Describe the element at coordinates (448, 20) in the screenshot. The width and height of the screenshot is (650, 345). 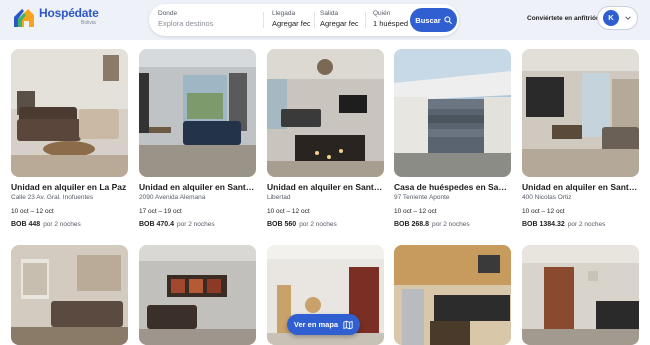
I see `search-icon` at that location.